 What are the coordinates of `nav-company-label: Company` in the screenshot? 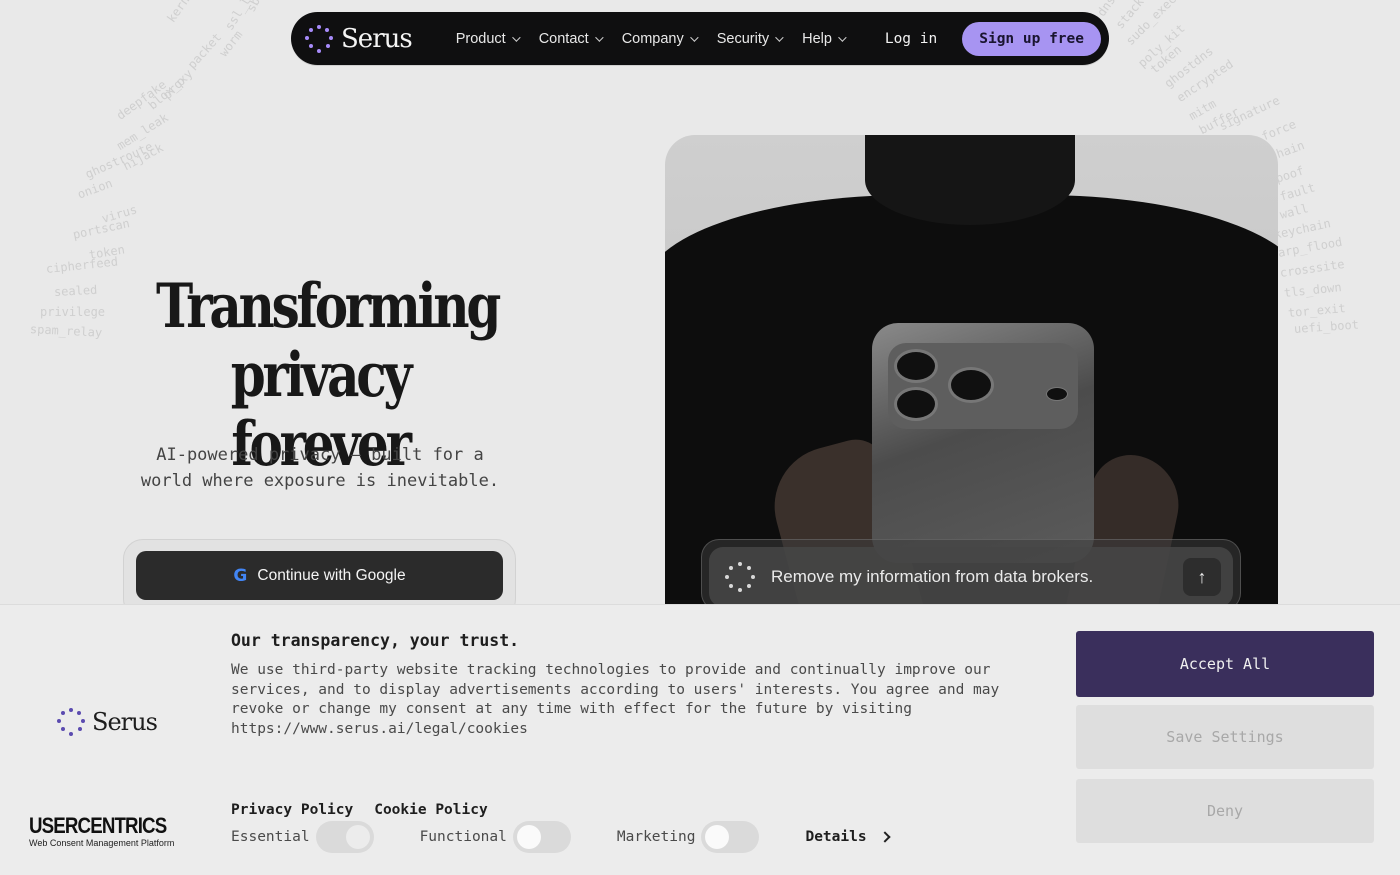 It's located at (652, 38).